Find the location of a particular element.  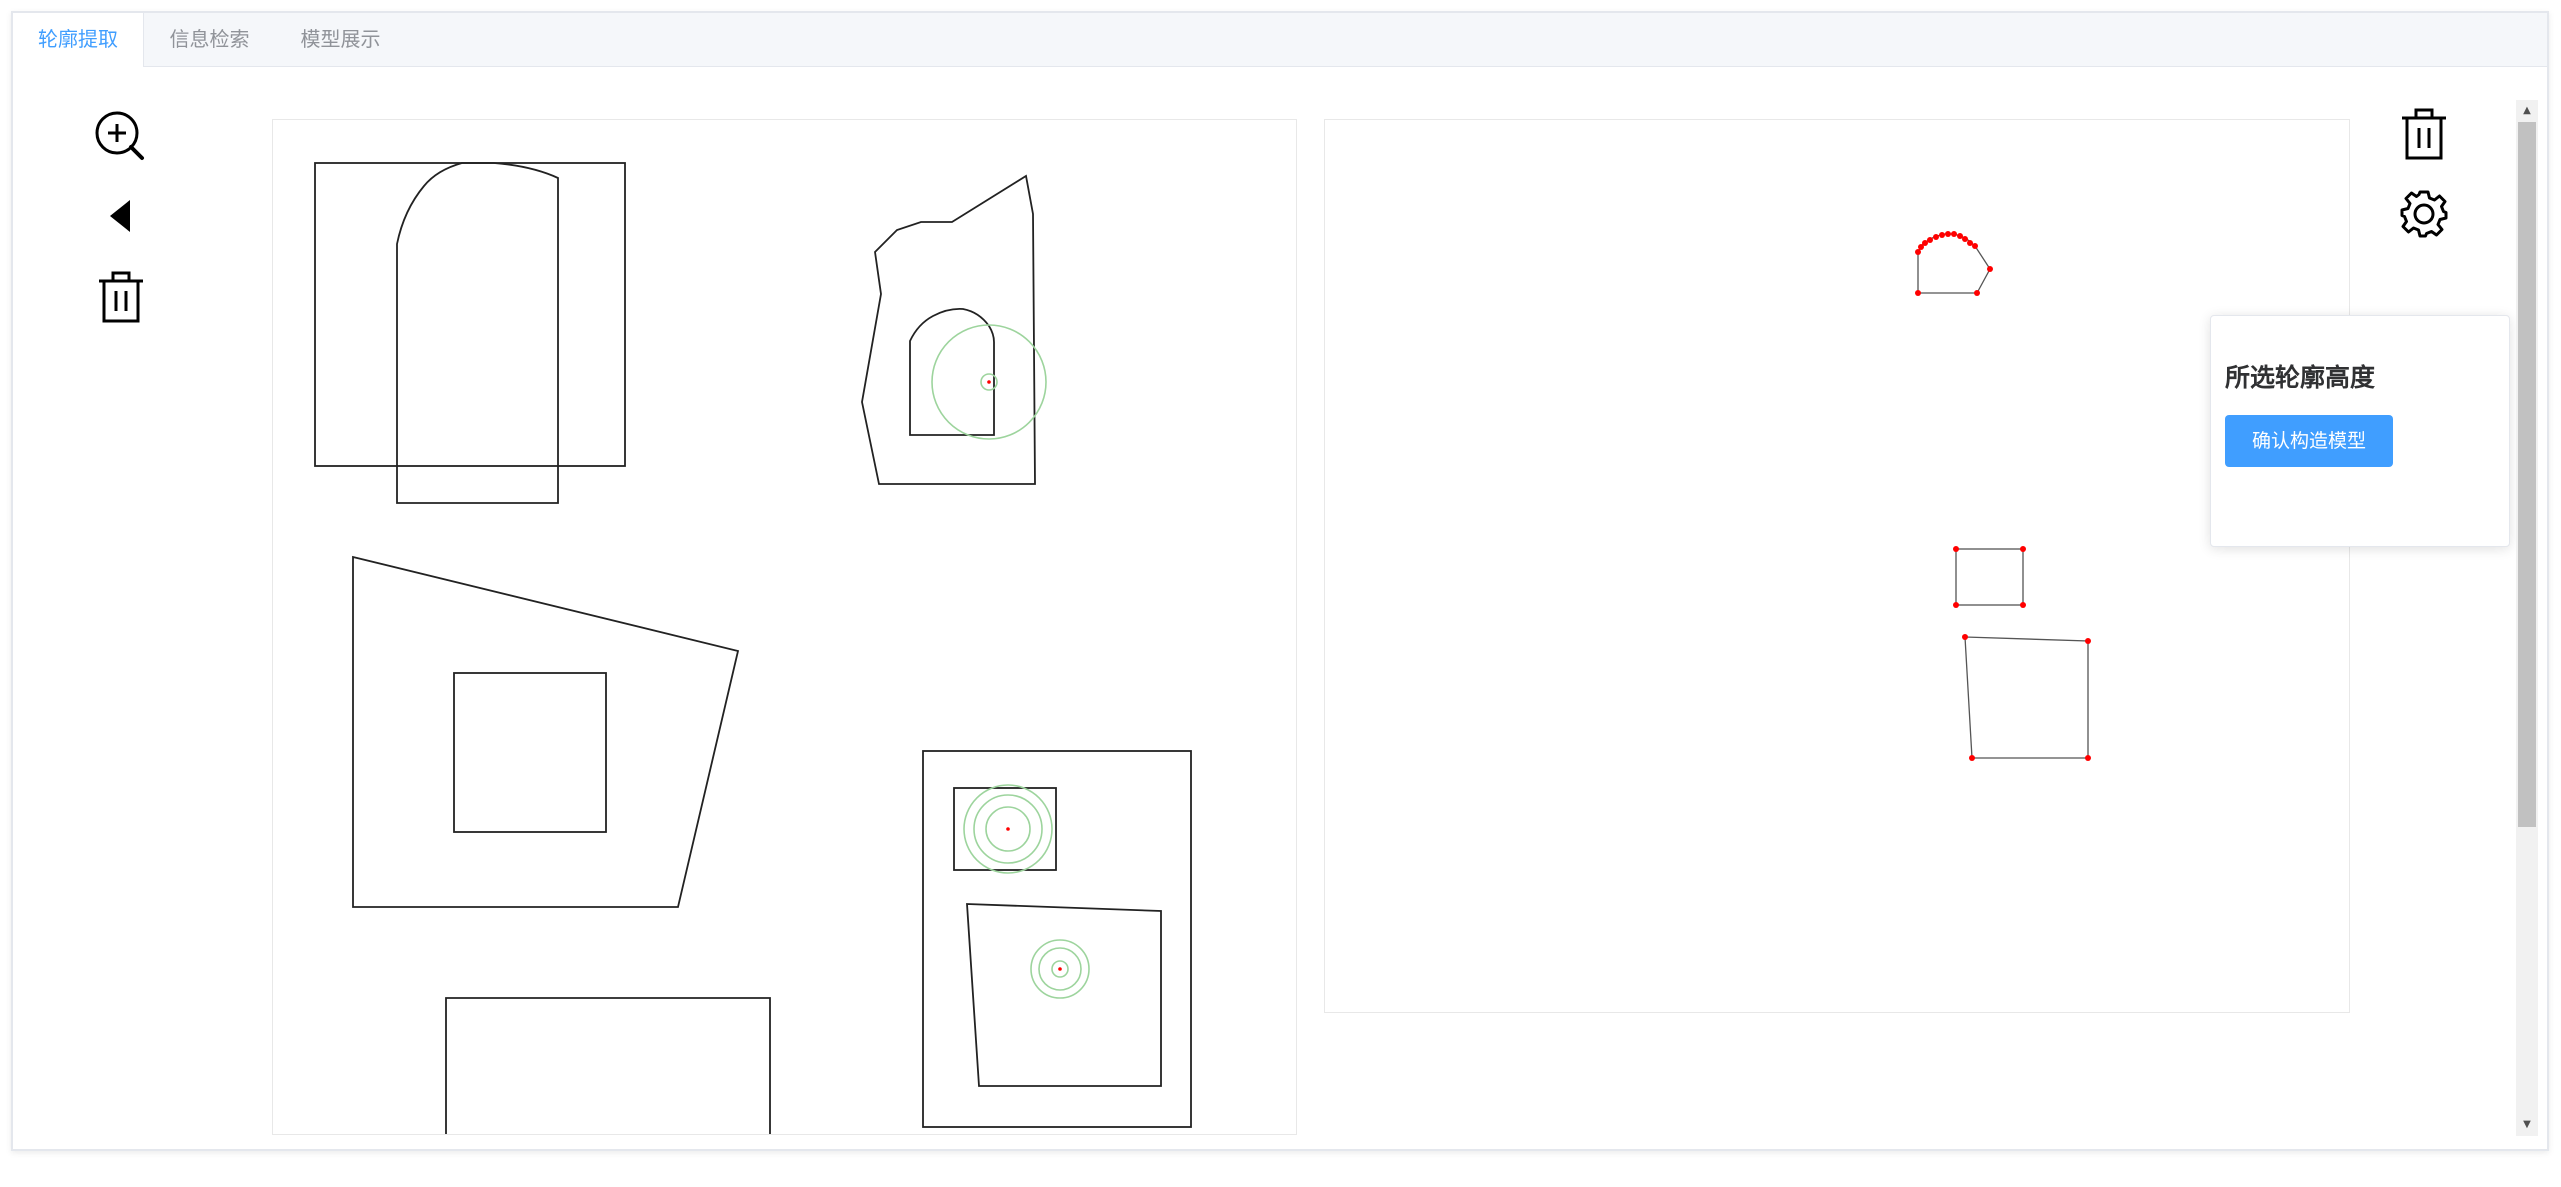

popover-title: 所选轮廓高度 is located at coordinates (2300, 377).